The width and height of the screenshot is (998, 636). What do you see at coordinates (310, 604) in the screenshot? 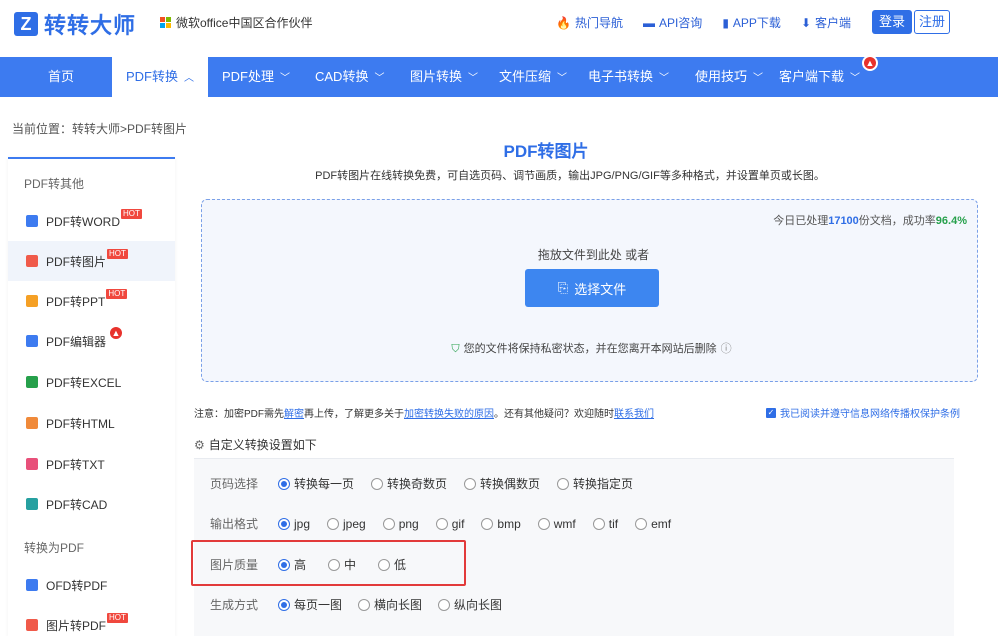
I see `mode-option-per-page: 每页一图` at bounding box center [310, 604].